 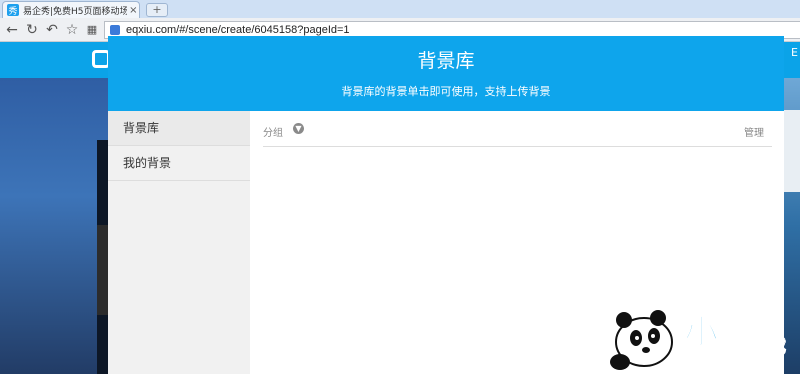 I want to click on browser-tab: 秀 易企秀|免费H5页面移动场景 ×, so click(x=71, y=9).